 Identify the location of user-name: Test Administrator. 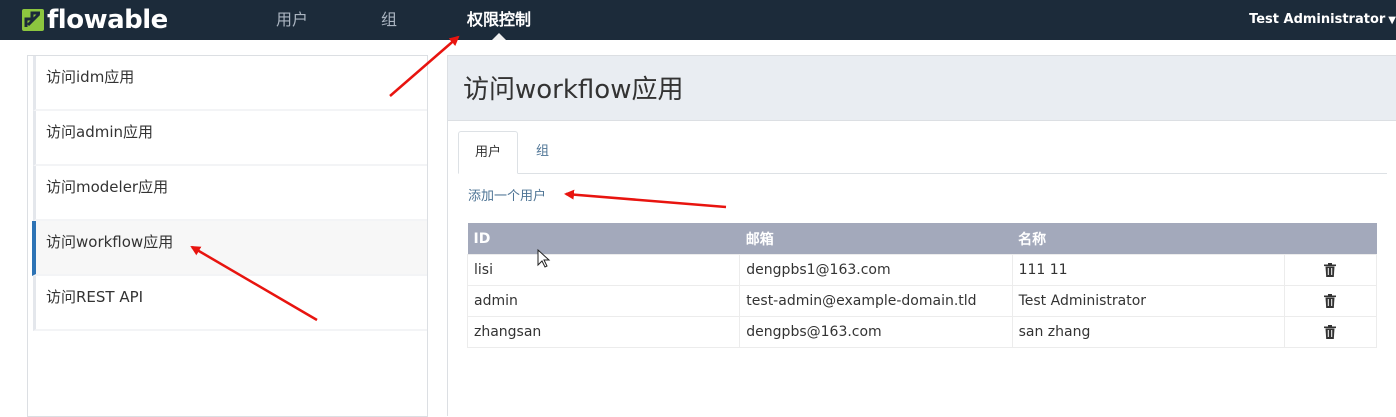
(1317, 19).